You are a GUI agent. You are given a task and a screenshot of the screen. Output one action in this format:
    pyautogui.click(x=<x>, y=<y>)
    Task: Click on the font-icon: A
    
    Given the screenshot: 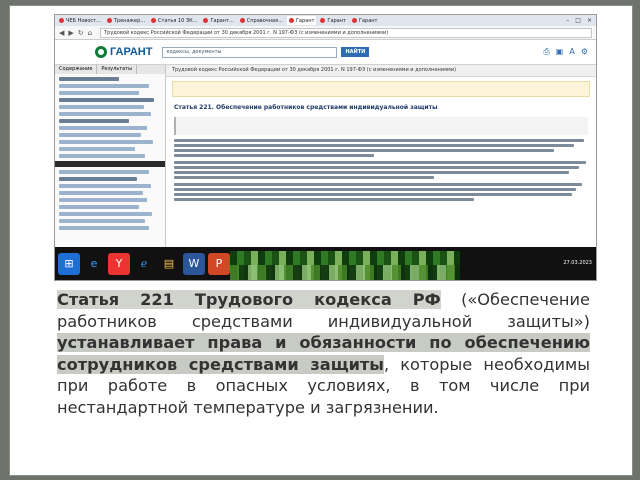 What is the action you would take?
    pyautogui.click(x=571, y=52)
    